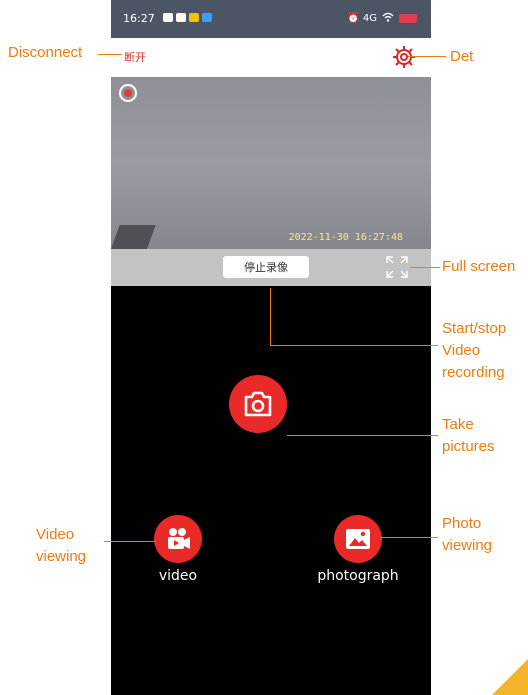 This screenshot has width=528, height=695. I want to click on stop-recording-button: 停止录像, so click(266, 267).